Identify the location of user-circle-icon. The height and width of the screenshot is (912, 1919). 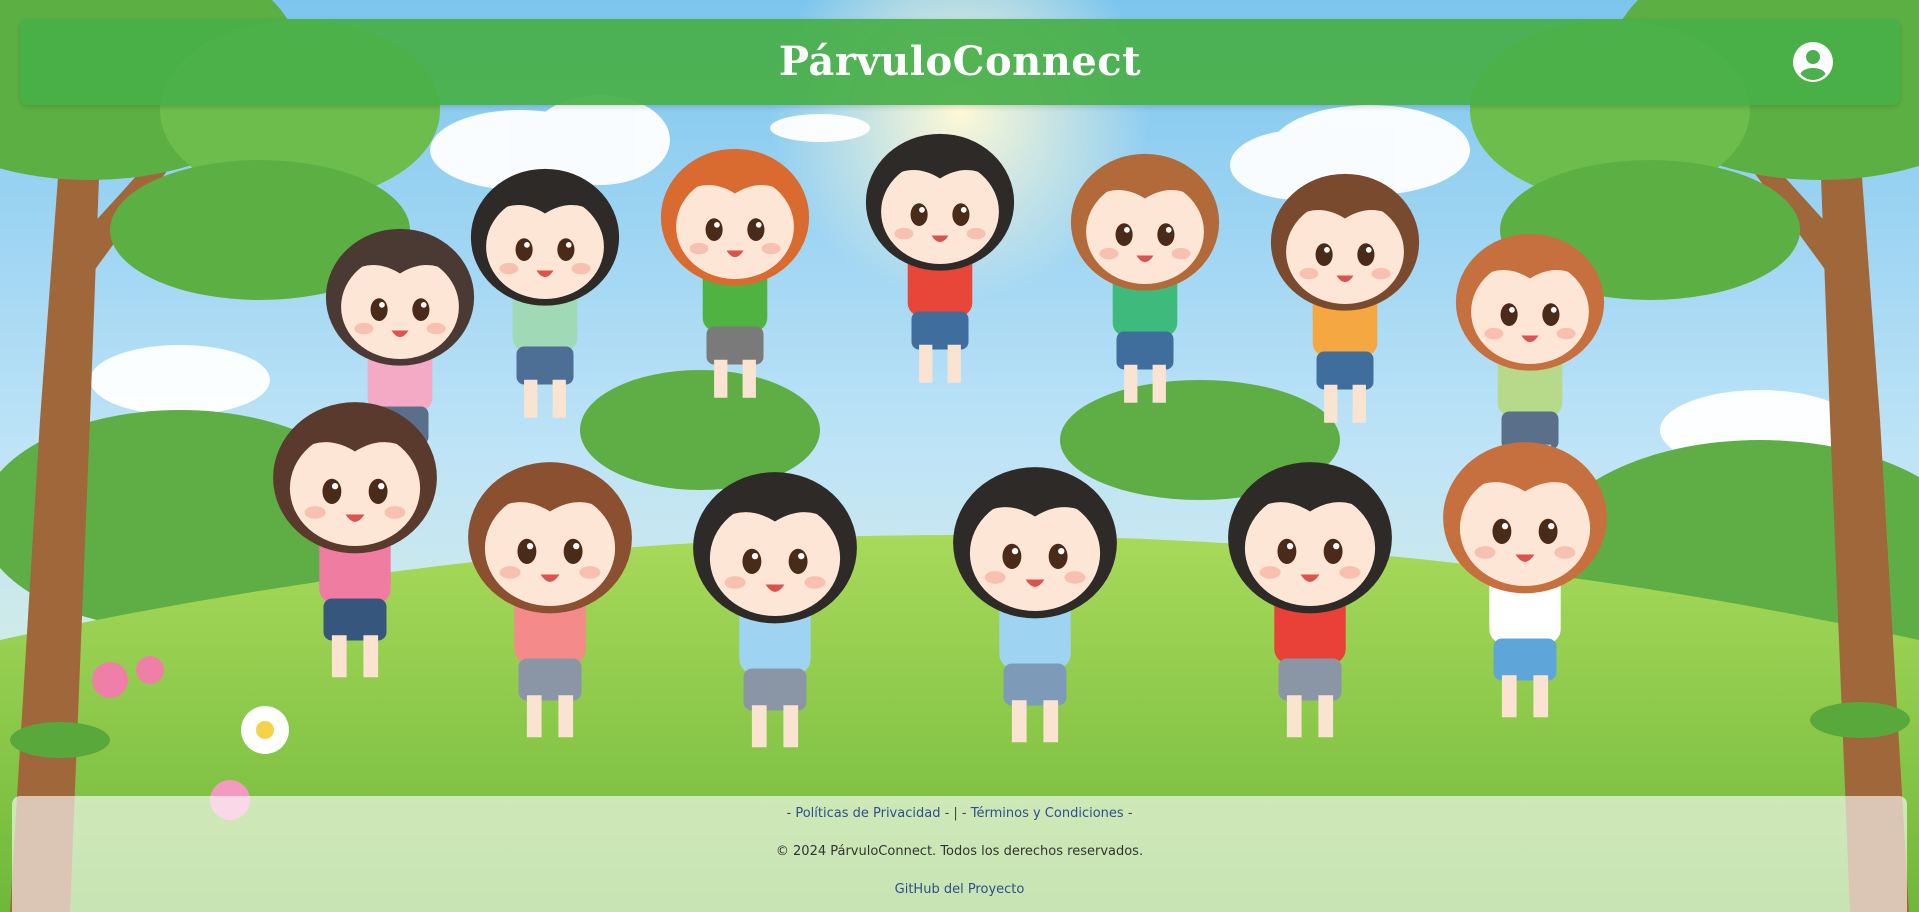
(1813, 62).